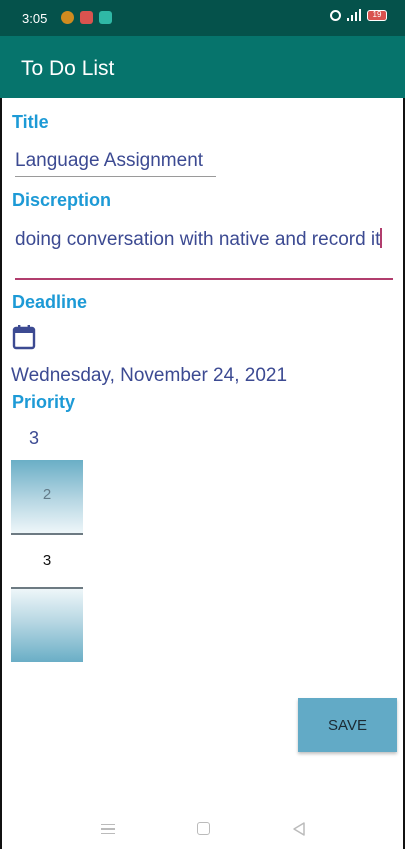  What do you see at coordinates (35, 18) in the screenshot?
I see `status-time: 3:05` at bounding box center [35, 18].